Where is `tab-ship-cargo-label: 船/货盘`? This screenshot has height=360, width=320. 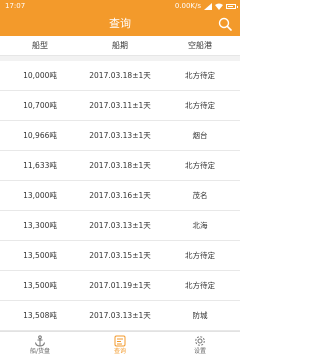
tab-ship-cargo-label: 船/货盘 is located at coordinates (40, 351).